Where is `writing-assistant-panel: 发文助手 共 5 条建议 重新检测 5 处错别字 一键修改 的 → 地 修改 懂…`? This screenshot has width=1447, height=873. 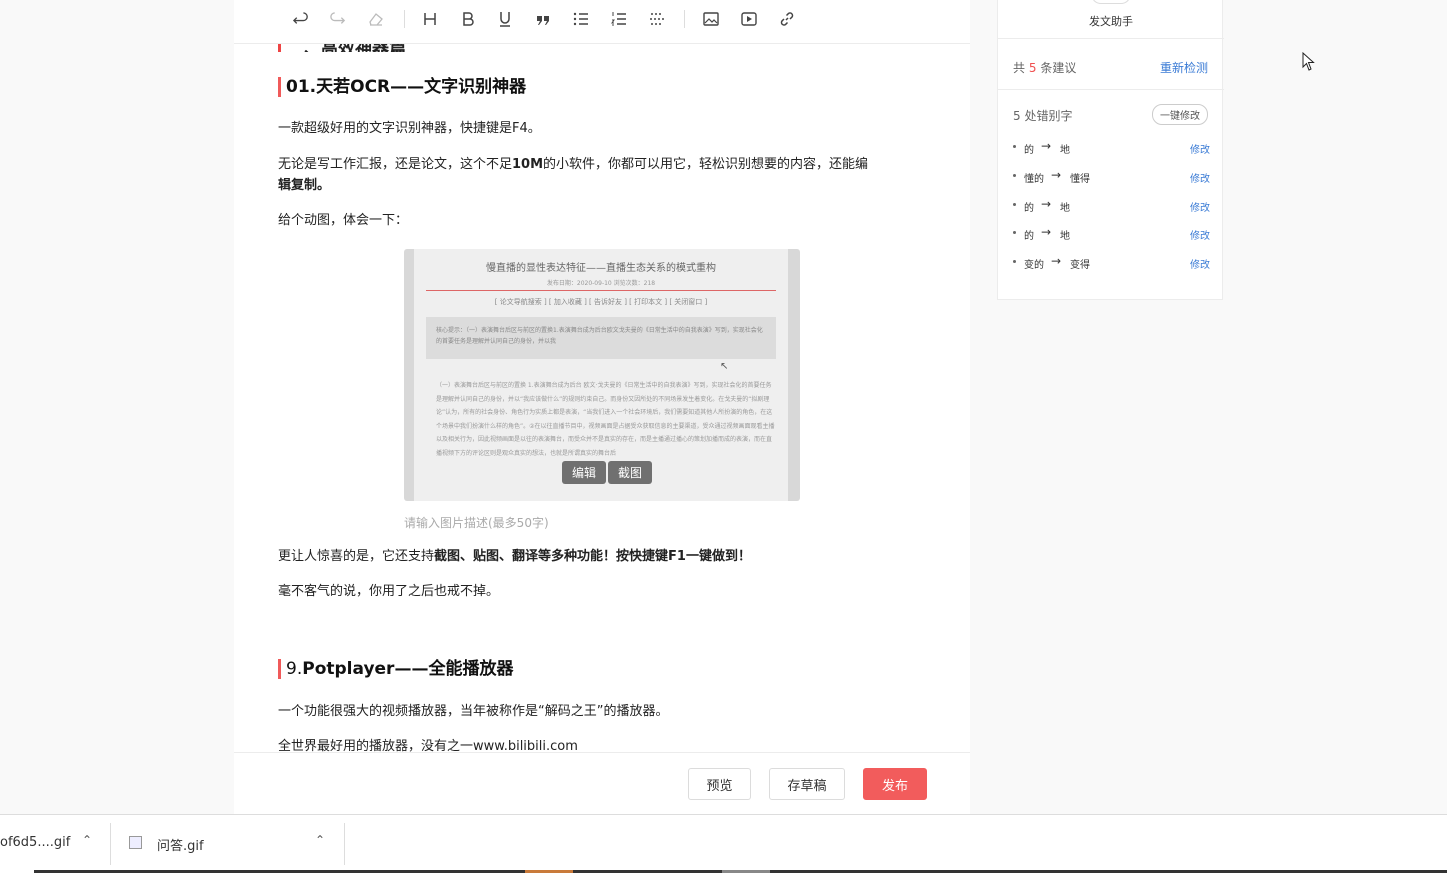
writing-assistant-panel: 发文助手 共 5 条建议 重新检测 5 处错别字 一键修改 的 → 地 修改 懂… is located at coordinates (1110, 150).